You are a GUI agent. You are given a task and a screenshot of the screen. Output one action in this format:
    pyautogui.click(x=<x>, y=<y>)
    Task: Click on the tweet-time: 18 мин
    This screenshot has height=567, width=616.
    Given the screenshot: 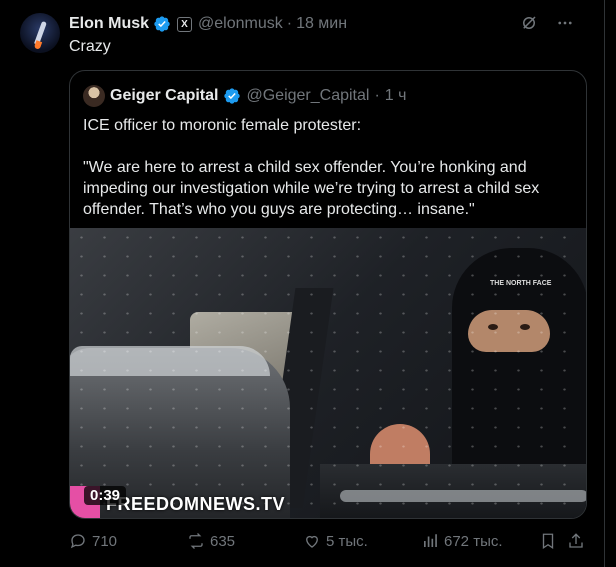 What is the action you would take?
    pyautogui.click(x=321, y=24)
    